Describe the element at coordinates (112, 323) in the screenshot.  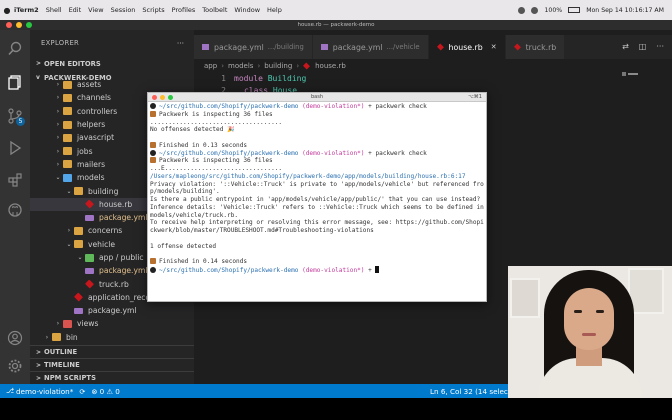
I see `tree-item: › views` at that location.